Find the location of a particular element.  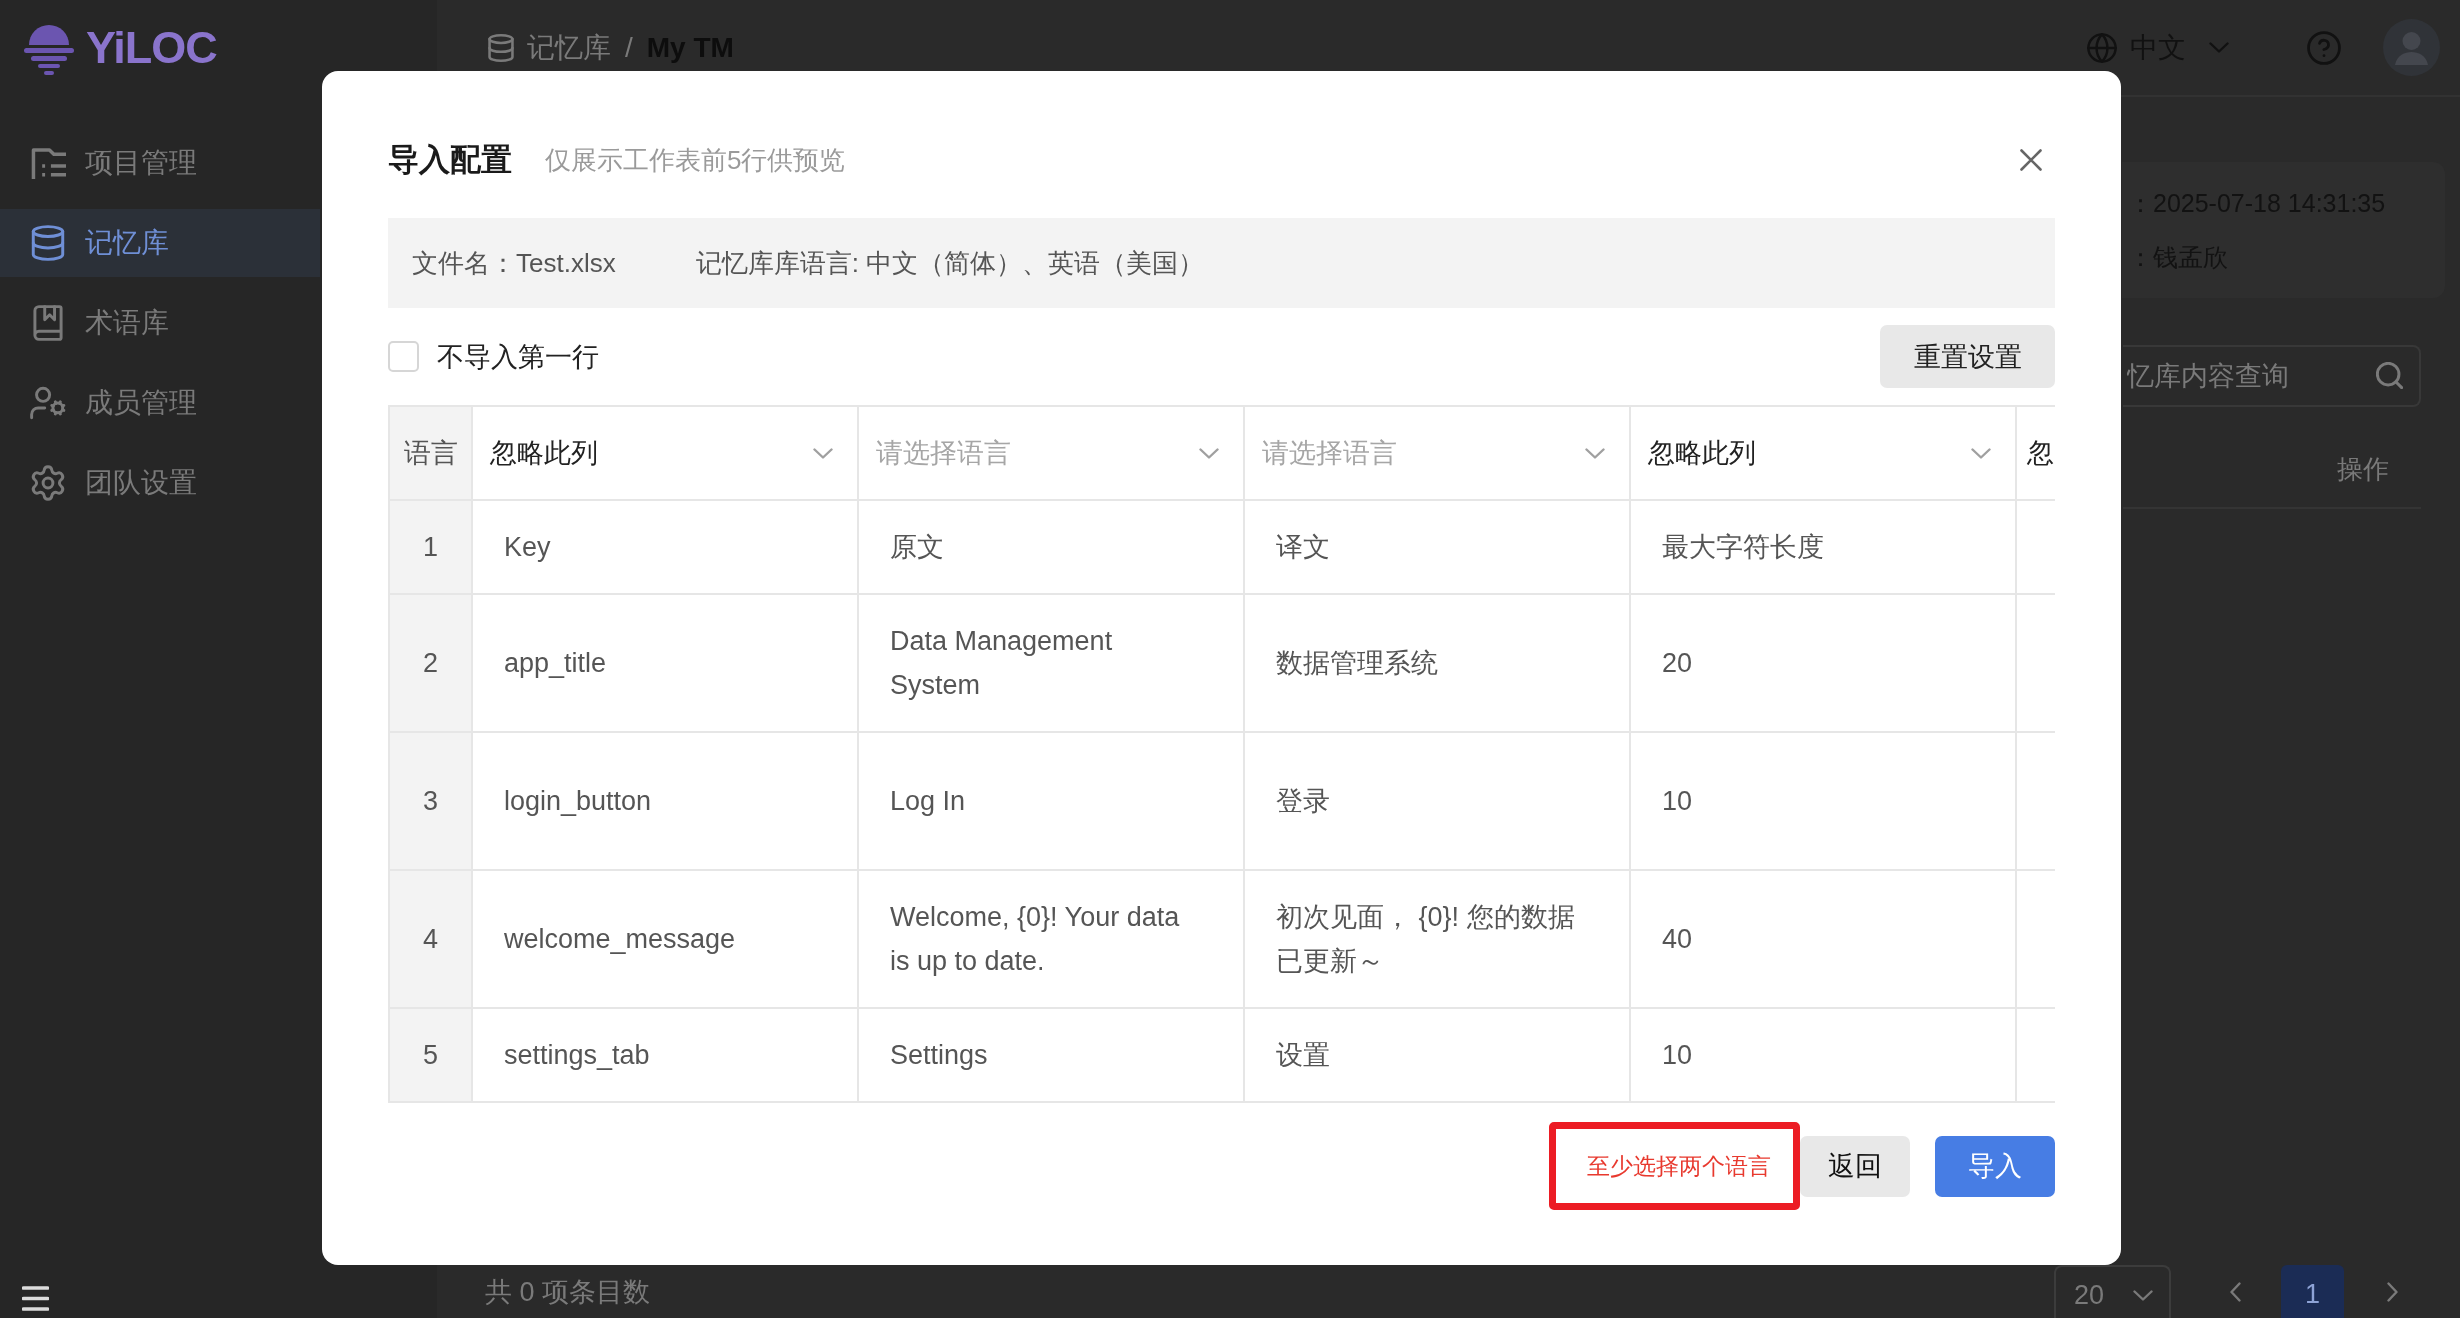

error-message: 至少选择两个语言 is located at coordinates (1679, 1166).